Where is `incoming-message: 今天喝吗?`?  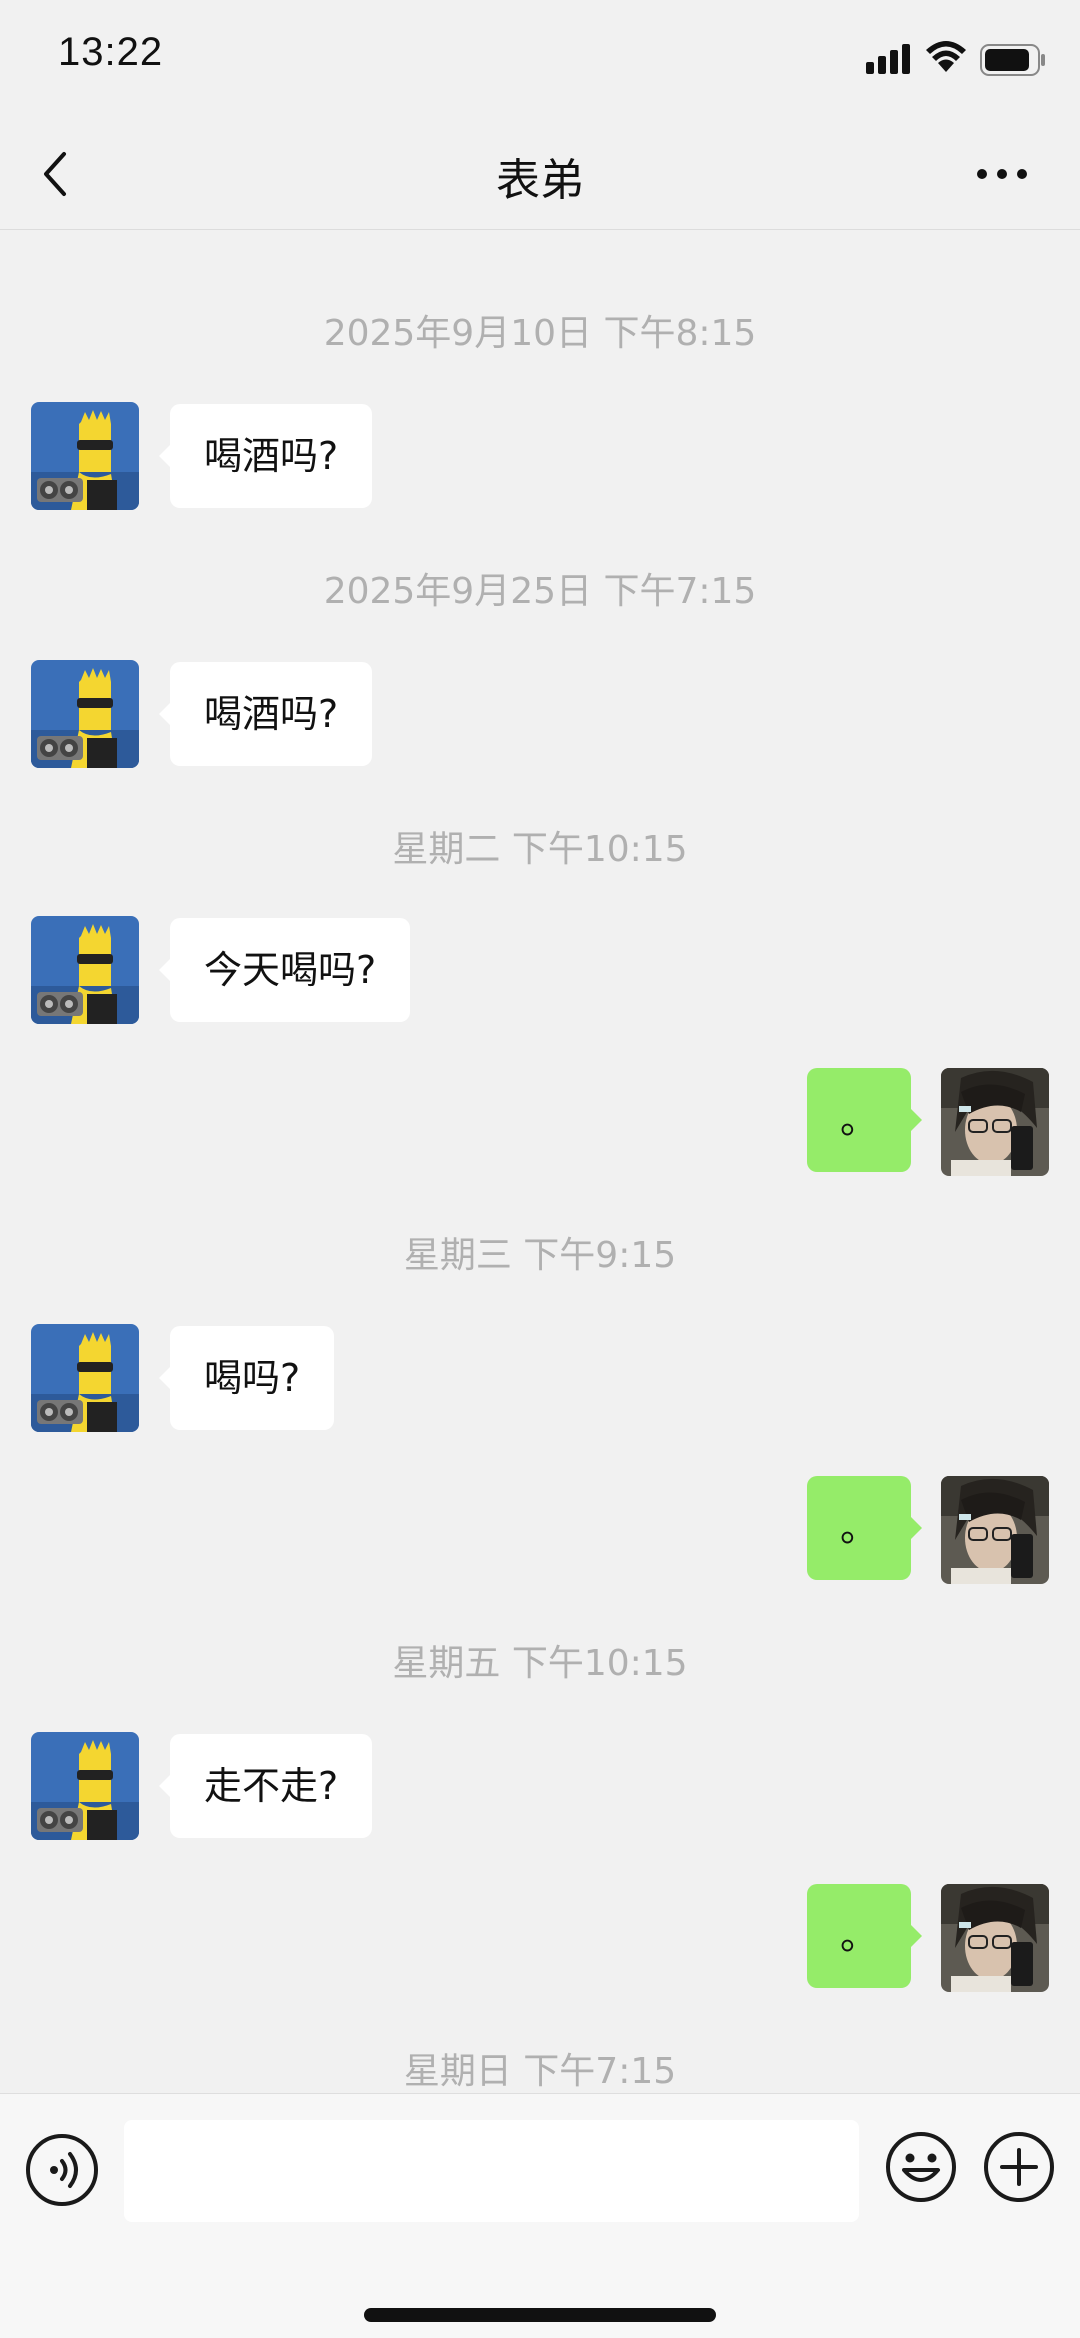
incoming-message: 今天喝吗? is located at coordinates (284, 970).